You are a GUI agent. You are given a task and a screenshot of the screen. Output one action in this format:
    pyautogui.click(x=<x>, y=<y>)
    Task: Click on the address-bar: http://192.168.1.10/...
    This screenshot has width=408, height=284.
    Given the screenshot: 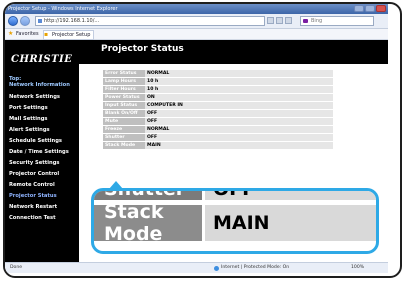 What is the action you would take?
    pyautogui.click(x=150, y=21)
    